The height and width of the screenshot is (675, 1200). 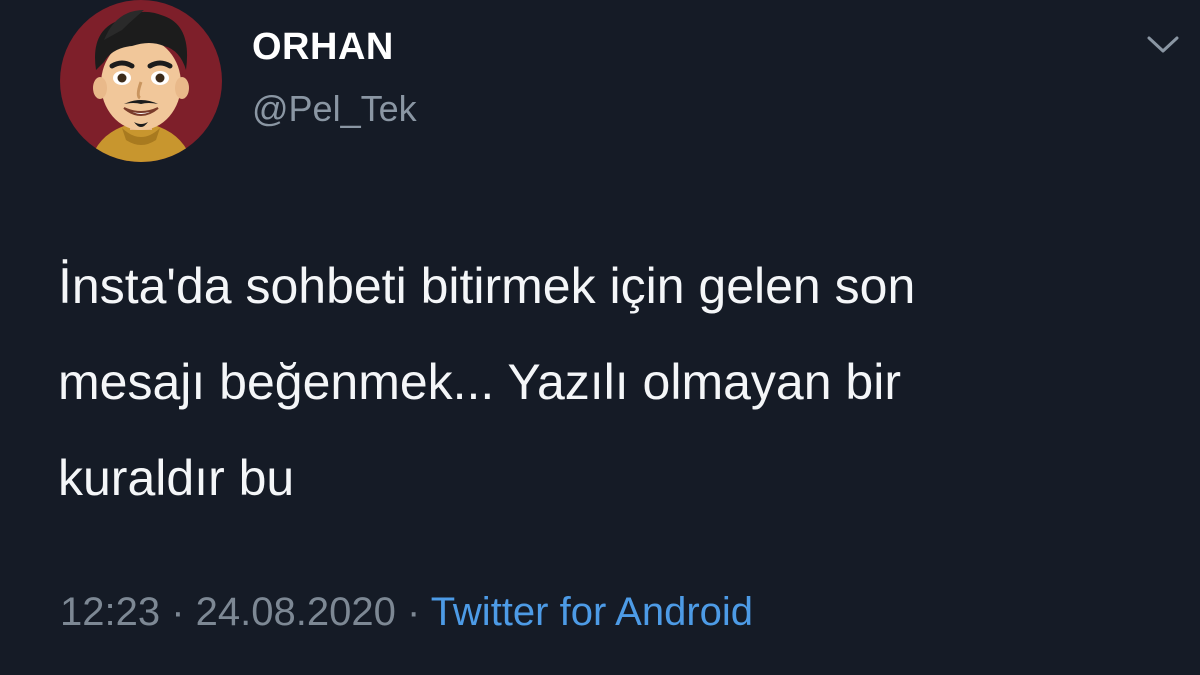 What do you see at coordinates (1163, 45) in the screenshot?
I see `chevron-down-icon` at bounding box center [1163, 45].